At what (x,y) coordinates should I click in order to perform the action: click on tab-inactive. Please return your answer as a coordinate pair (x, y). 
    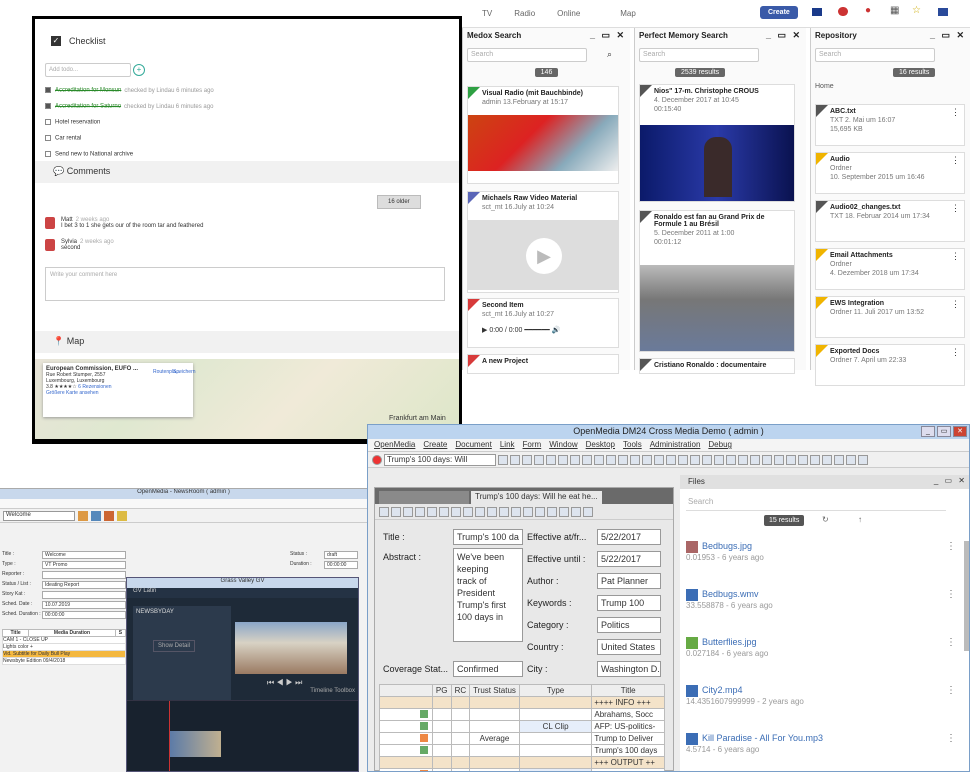
    Looking at the image, I should click on (424, 497).